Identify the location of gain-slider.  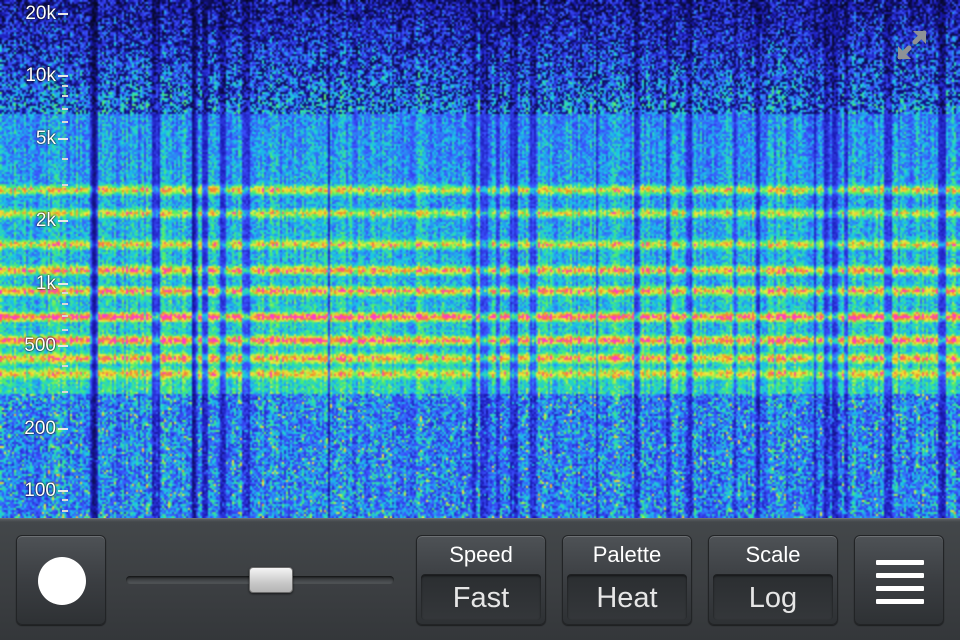
(260, 580).